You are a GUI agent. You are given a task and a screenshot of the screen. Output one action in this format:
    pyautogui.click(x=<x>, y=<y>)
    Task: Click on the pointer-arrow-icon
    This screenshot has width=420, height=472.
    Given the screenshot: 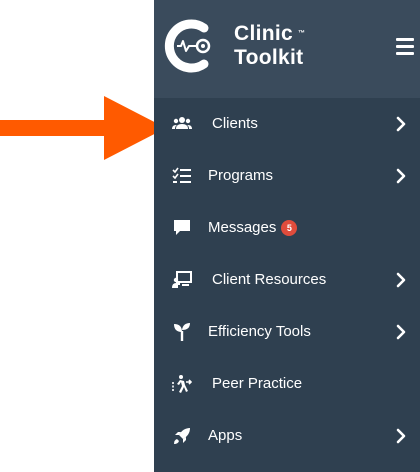 What is the action you would take?
    pyautogui.click(x=83, y=128)
    